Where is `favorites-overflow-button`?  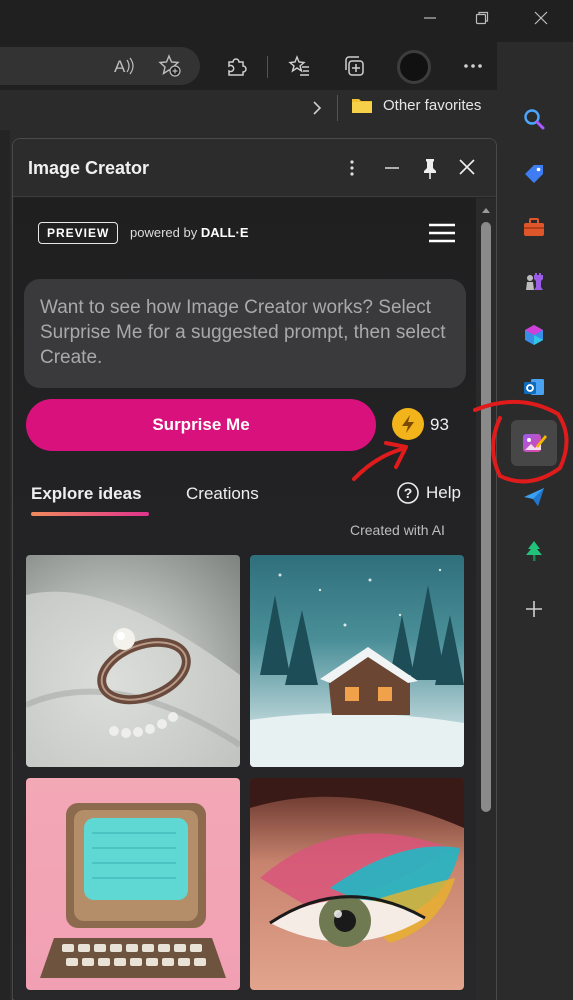
favorites-overflow-button is located at coordinates (317, 108).